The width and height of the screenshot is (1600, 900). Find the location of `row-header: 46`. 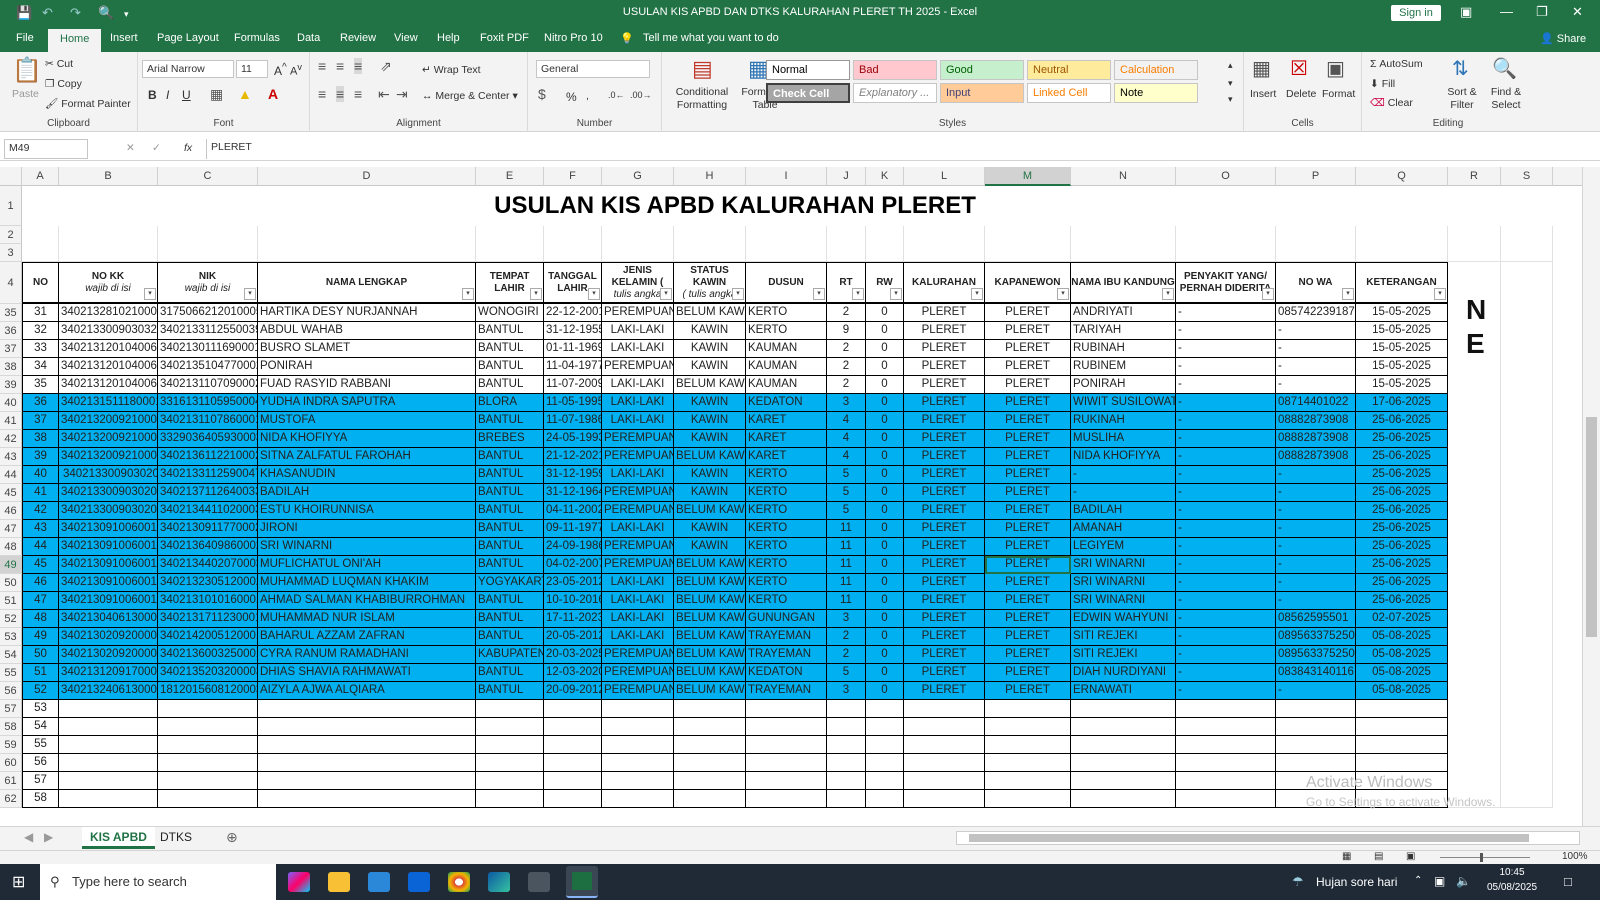

row-header: 46 is located at coordinates (11, 511).